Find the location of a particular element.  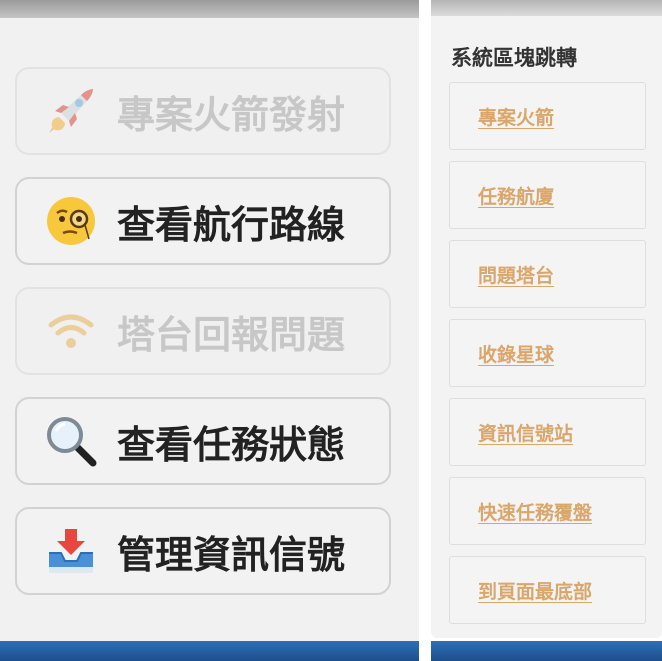

view-route-button: 查看航行路線 is located at coordinates (203, 221).